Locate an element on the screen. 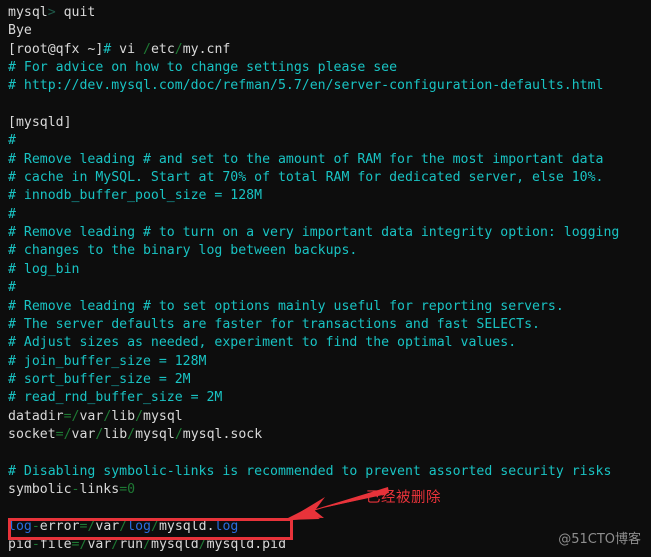 This screenshot has width=651, height=557. text-segment: # sort_buffer_size = 2M is located at coordinates (99, 379).